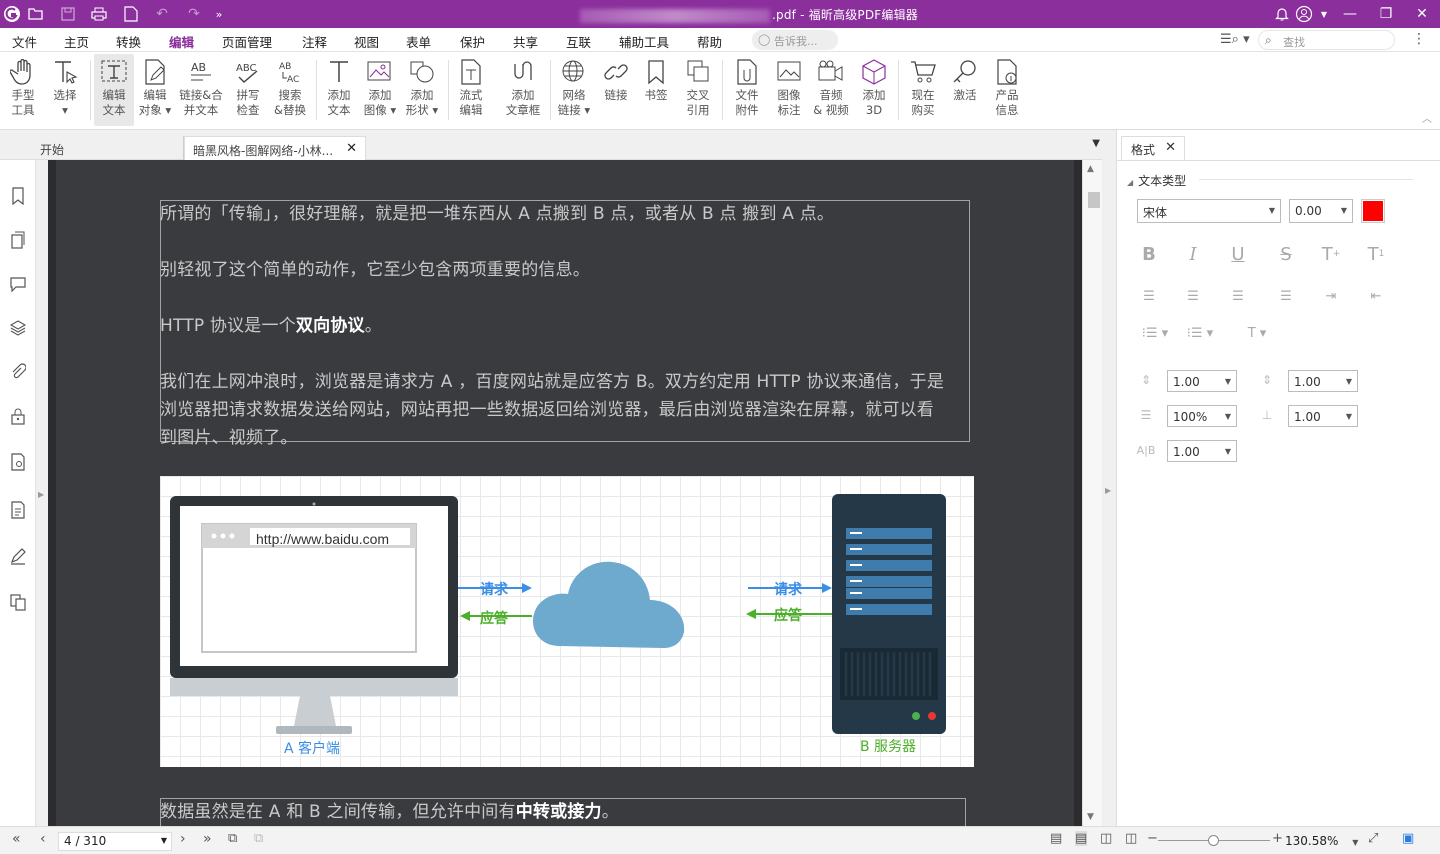 The image size is (1440, 854). I want to click on collapse-ribbon-icon: ︿, so click(1427, 117).